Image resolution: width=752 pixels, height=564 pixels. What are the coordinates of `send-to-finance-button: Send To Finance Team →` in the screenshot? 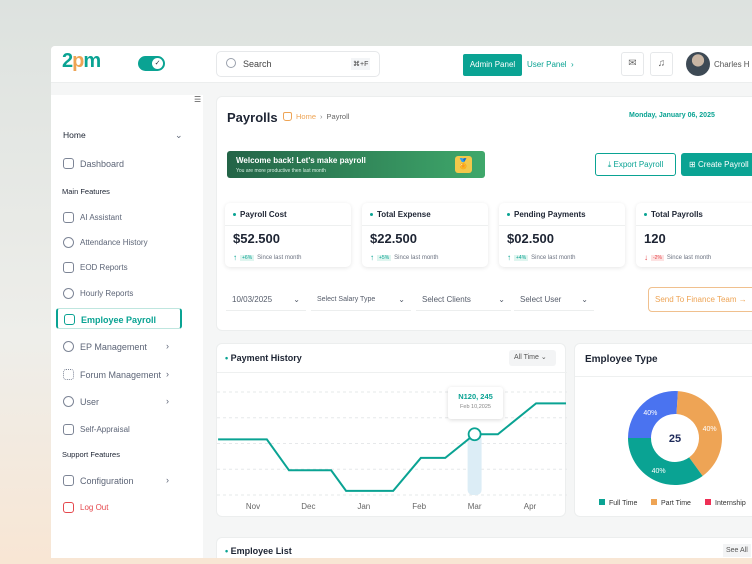 It's located at (700, 299).